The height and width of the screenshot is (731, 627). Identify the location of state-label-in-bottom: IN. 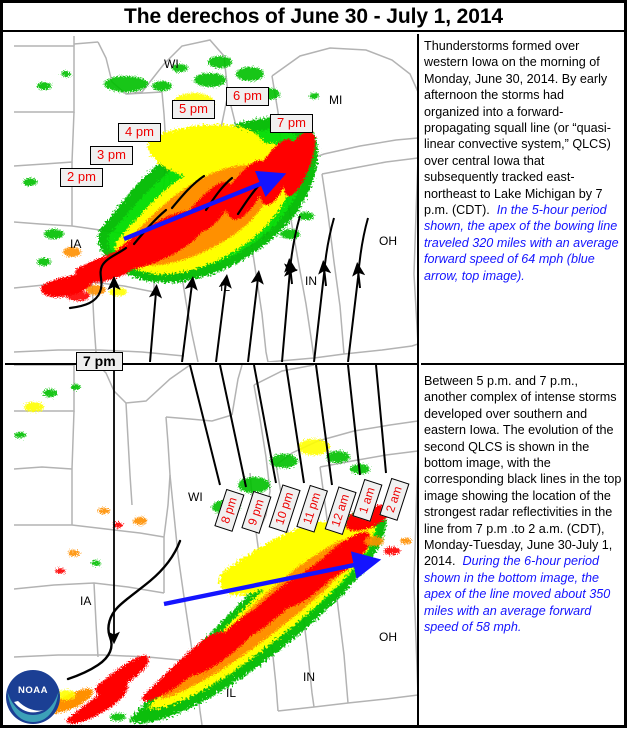
(309, 677).